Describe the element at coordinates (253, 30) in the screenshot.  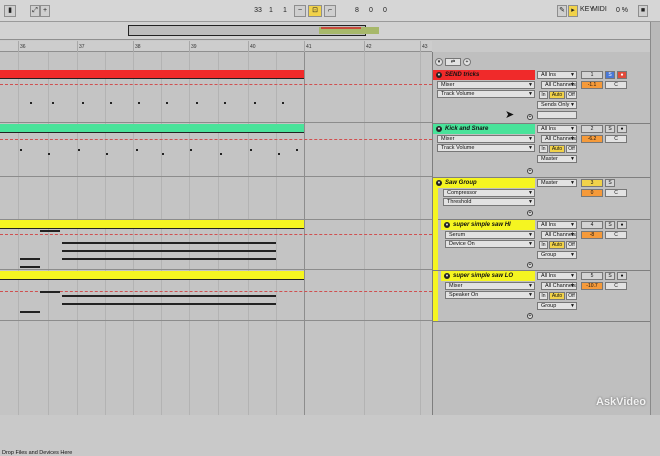
I see `overview-view-frame` at that location.